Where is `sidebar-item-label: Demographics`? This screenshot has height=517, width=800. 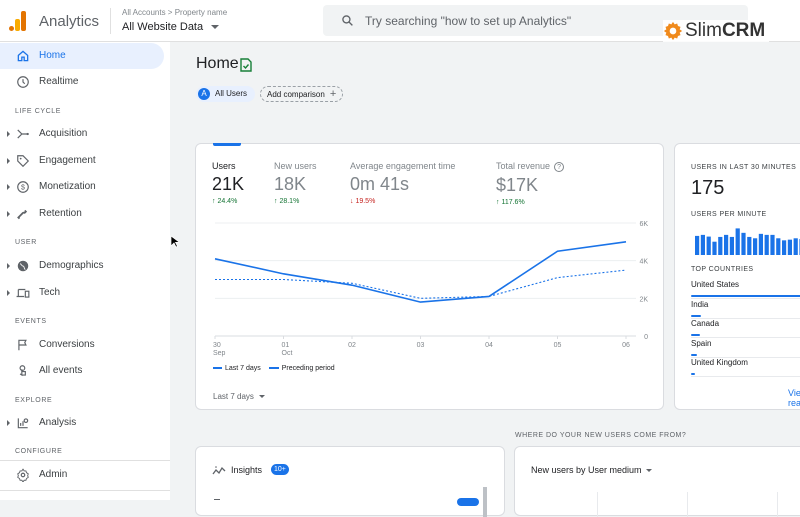 sidebar-item-label: Demographics is located at coordinates (71, 265).